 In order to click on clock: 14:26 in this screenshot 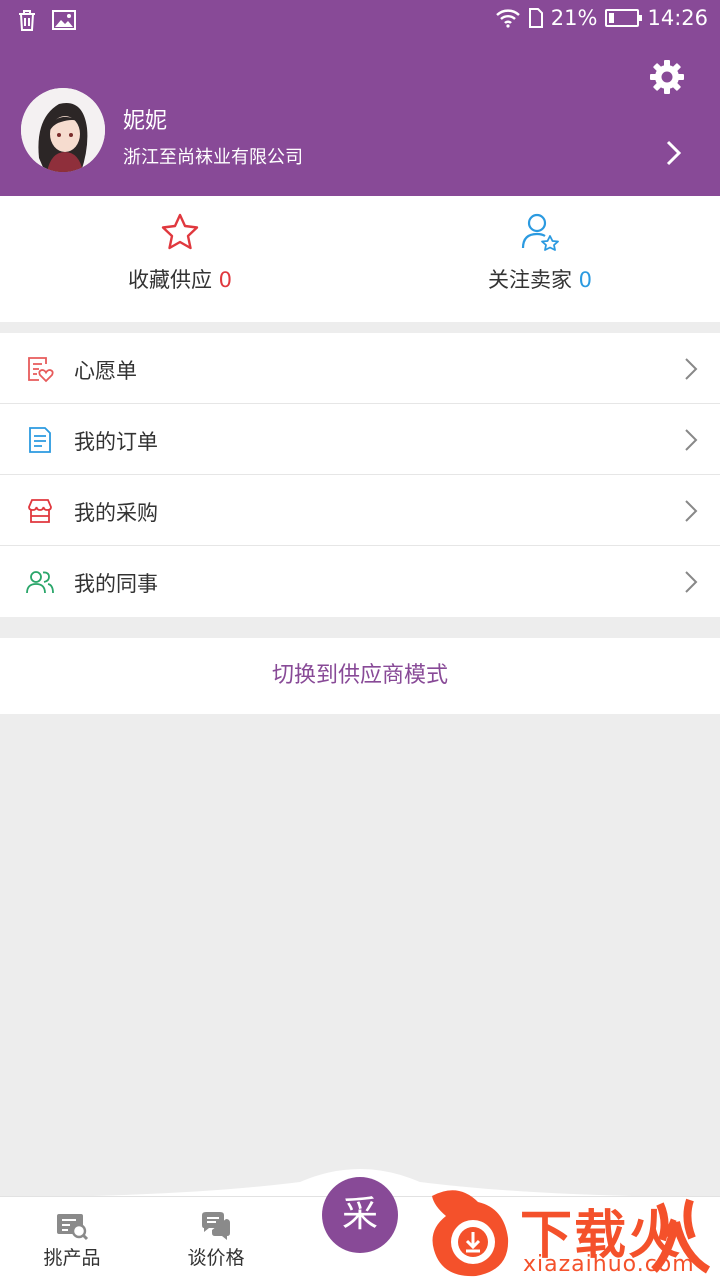, I will do `click(677, 18)`.